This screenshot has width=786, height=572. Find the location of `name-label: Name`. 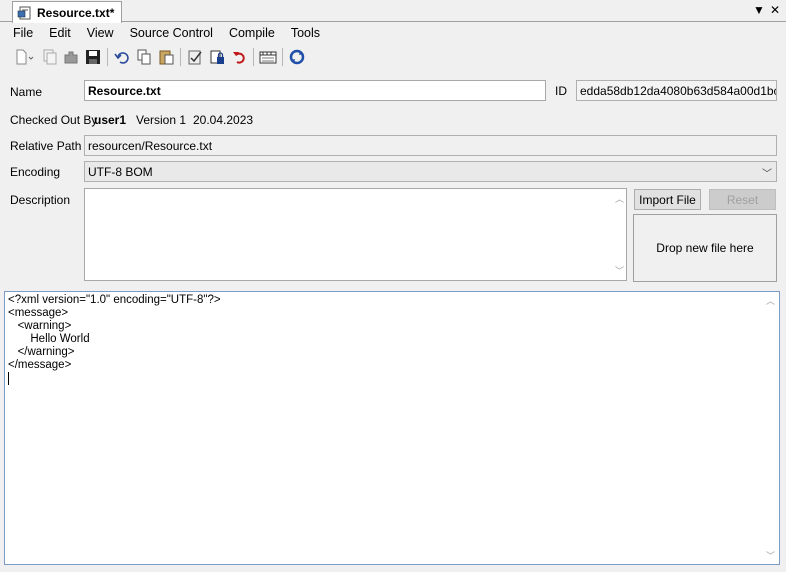

name-label: Name is located at coordinates (26, 92).